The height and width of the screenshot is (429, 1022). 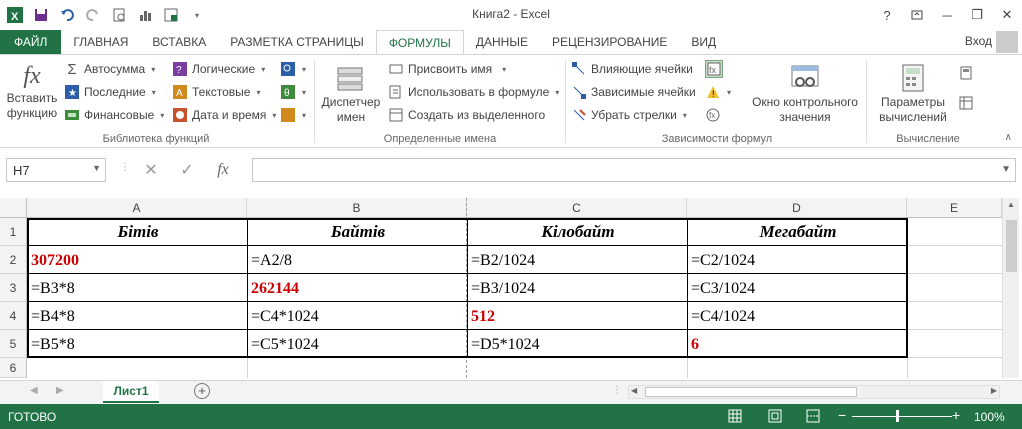 What do you see at coordinates (179, 42) in the screenshot?
I see `tab-insert: ВСТАВКА` at bounding box center [179, 42].